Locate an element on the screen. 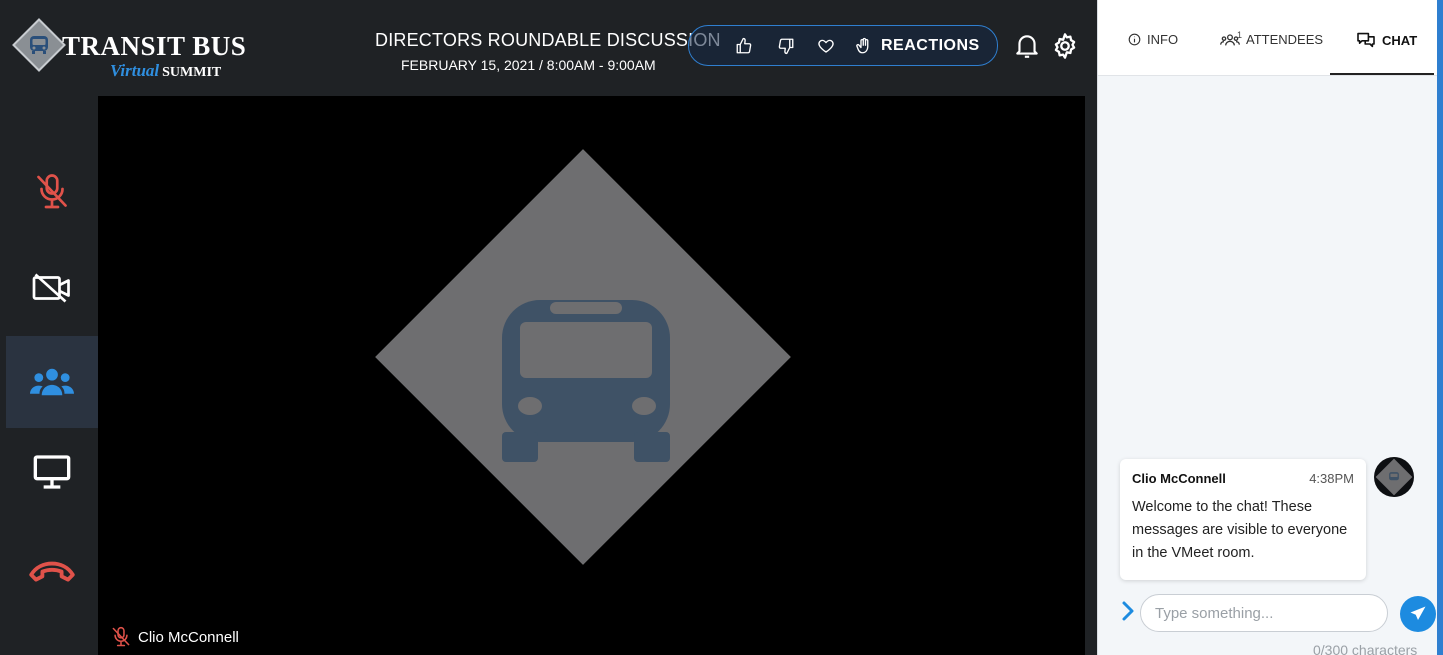 The image size is (1443, 655). panel-scrollbar is located at coordinates (1440, 327).